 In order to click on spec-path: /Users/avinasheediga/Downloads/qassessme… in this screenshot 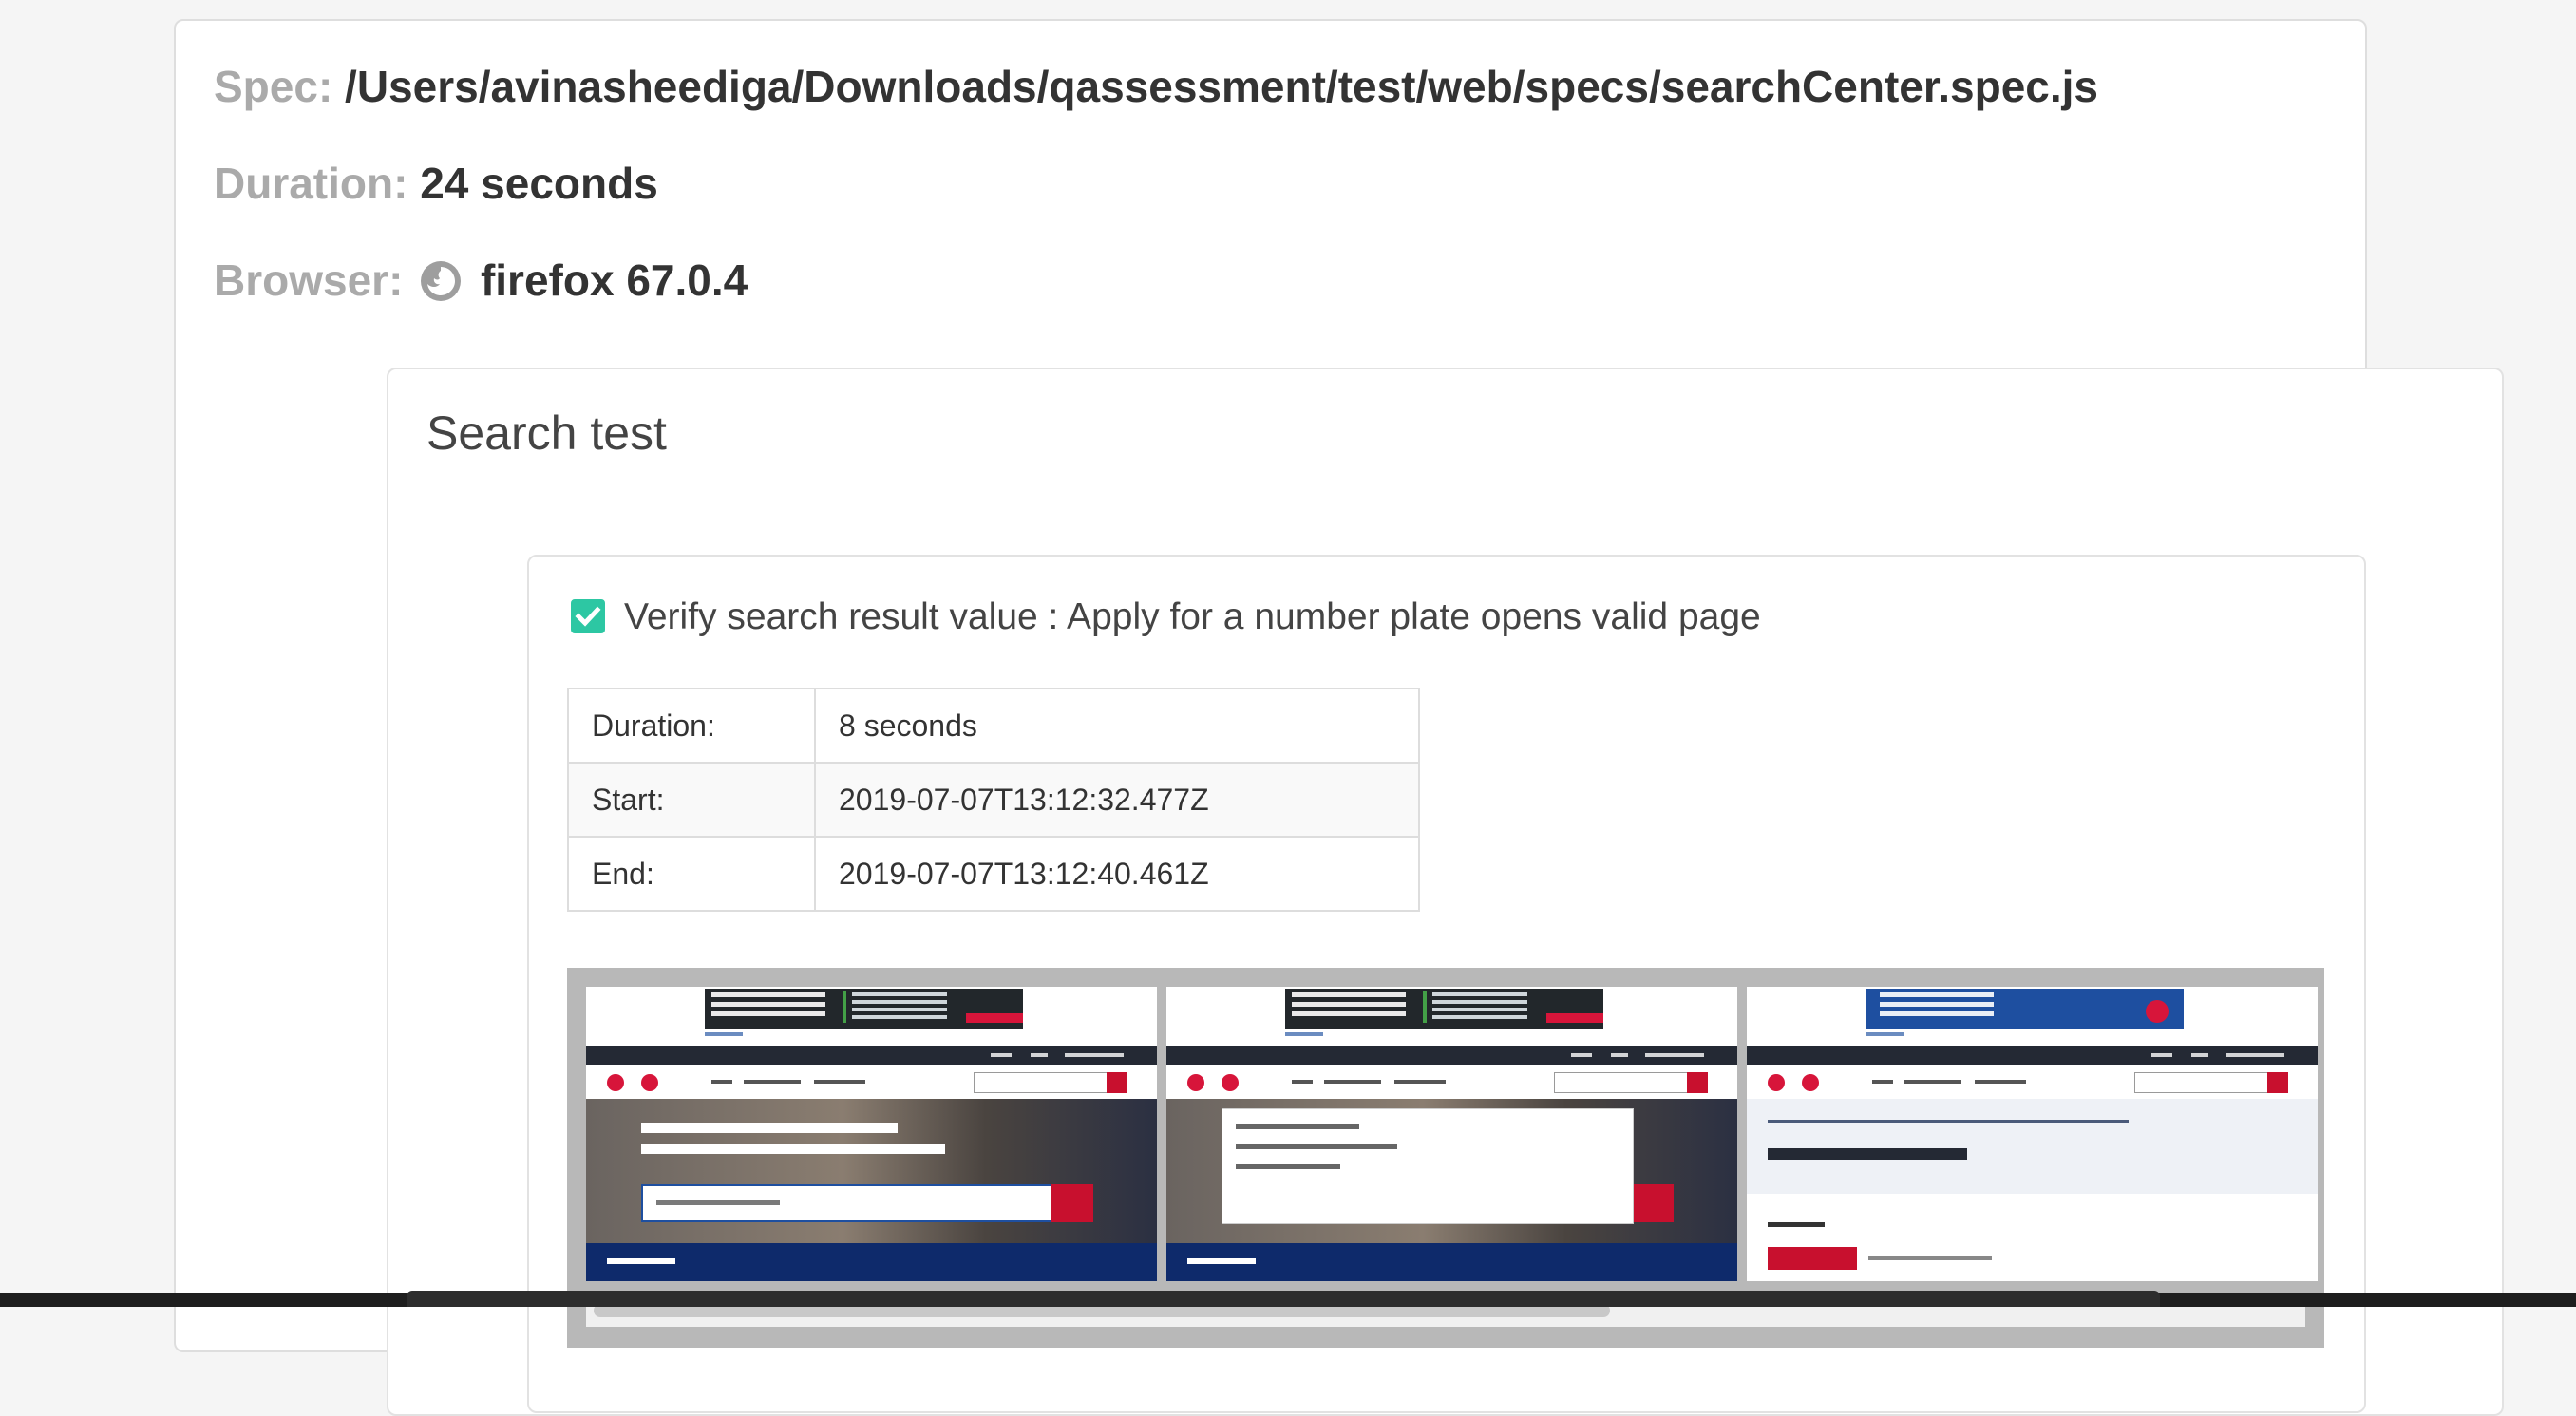, I will do `click(1221, 86)`.